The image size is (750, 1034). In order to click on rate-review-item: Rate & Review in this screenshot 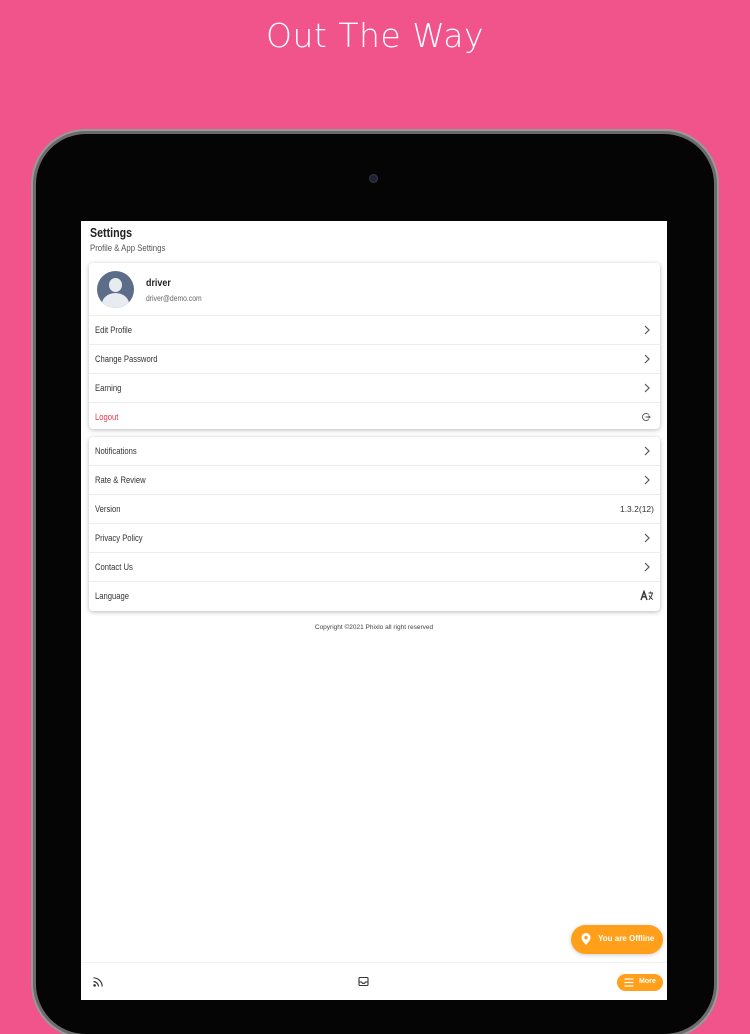, I will do `click(374, 480)`.